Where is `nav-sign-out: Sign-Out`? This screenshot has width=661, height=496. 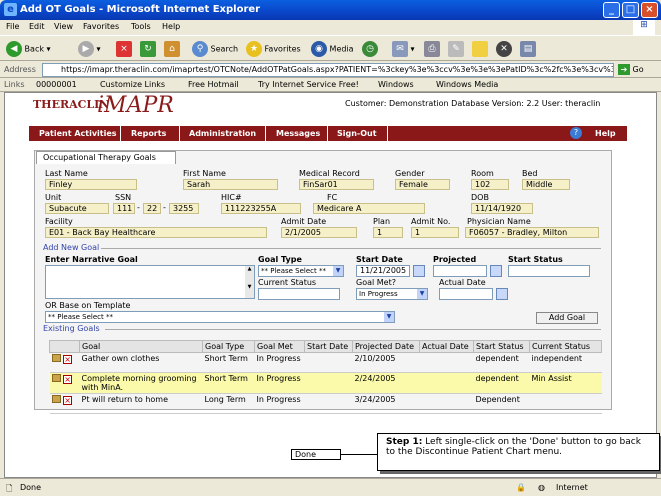
nav-sign-out: Sign-Out is located at coordinates (357, 133).